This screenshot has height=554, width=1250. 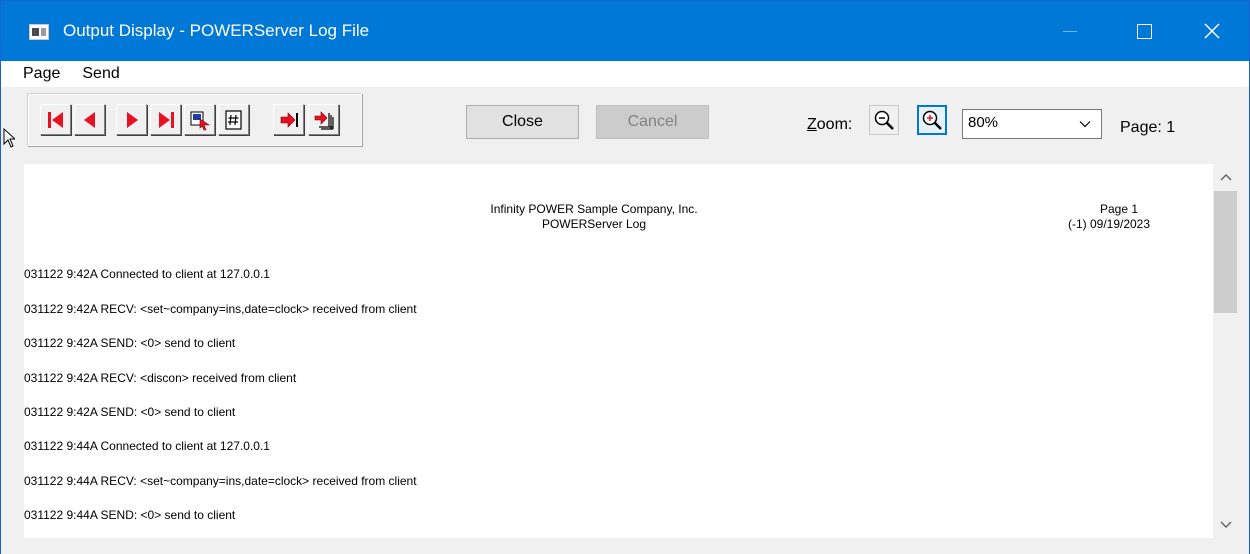 I want to click on window-title: Output Display - POWERServer Log File, so click(x=216, y=30).